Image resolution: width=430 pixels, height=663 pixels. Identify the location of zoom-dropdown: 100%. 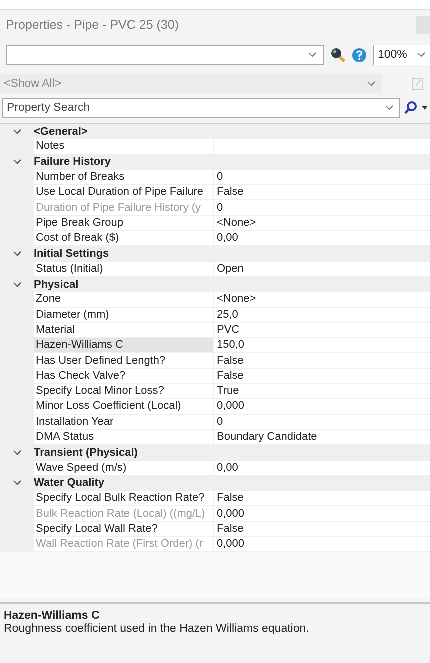
(401, 55).